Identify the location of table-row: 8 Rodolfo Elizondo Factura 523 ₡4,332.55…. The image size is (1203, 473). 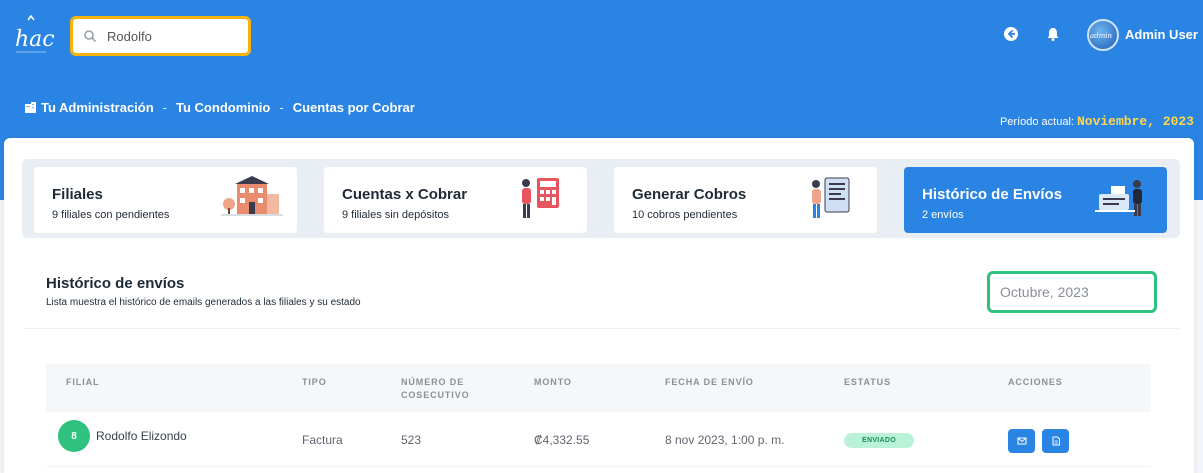
(598, 439).